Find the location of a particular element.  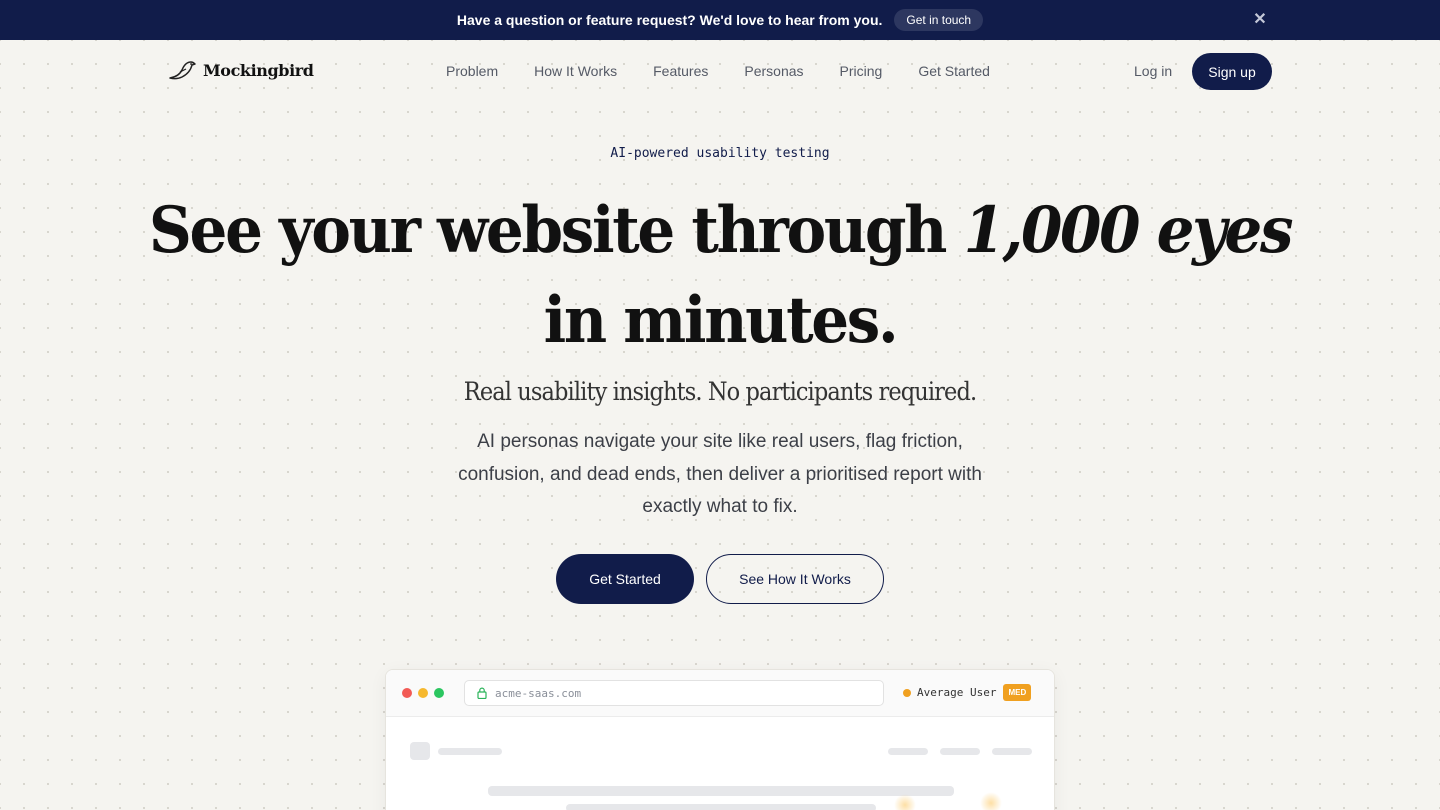

nav-pricing: Pricing is located at coordinates (861, 71).